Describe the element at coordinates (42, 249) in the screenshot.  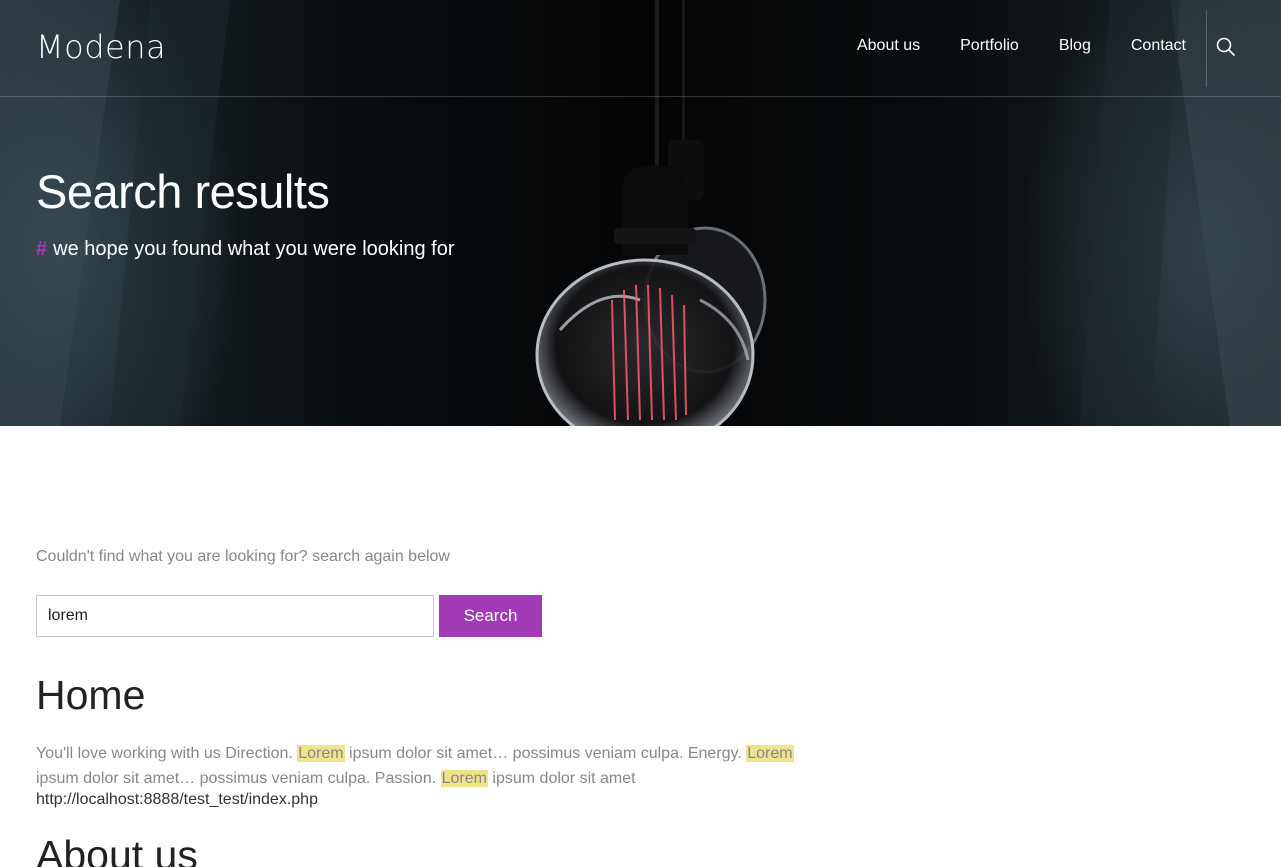
I see `hash-mark: #` at that location.